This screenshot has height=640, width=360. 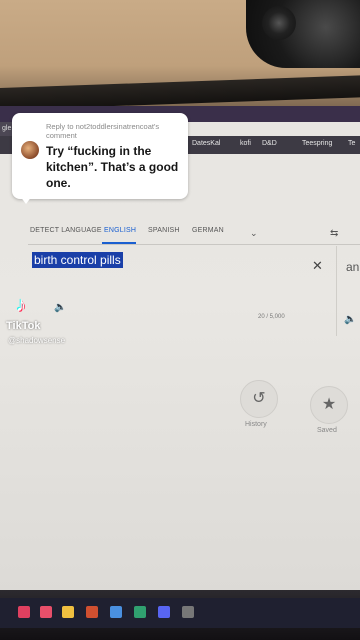 I want to click on language-bar: DETECT LANGUAGE ENGLISH SPANISH GERMAN, so click(x=194, y=231).